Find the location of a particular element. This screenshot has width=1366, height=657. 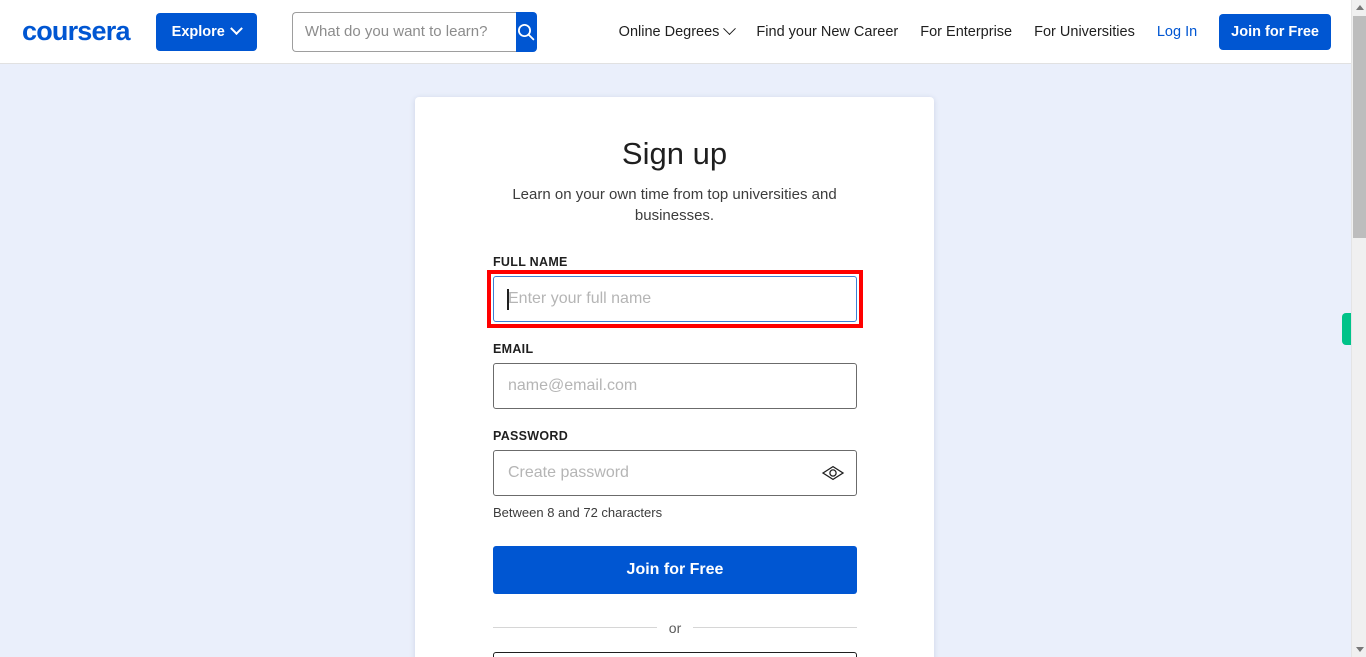

full-name-label: FULL NAME is located at coordinates (530, 261).